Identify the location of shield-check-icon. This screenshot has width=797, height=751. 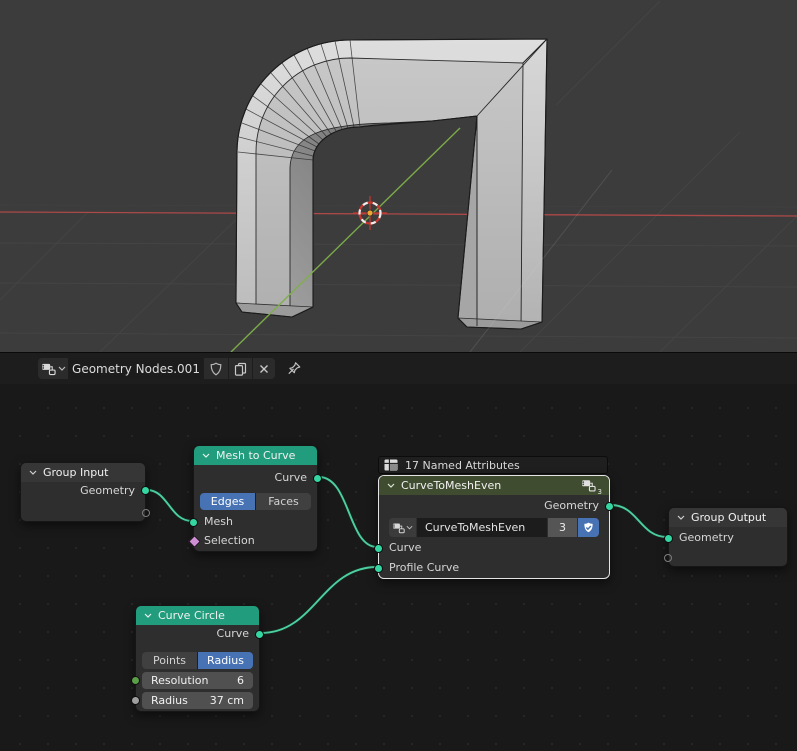
(588, 527).